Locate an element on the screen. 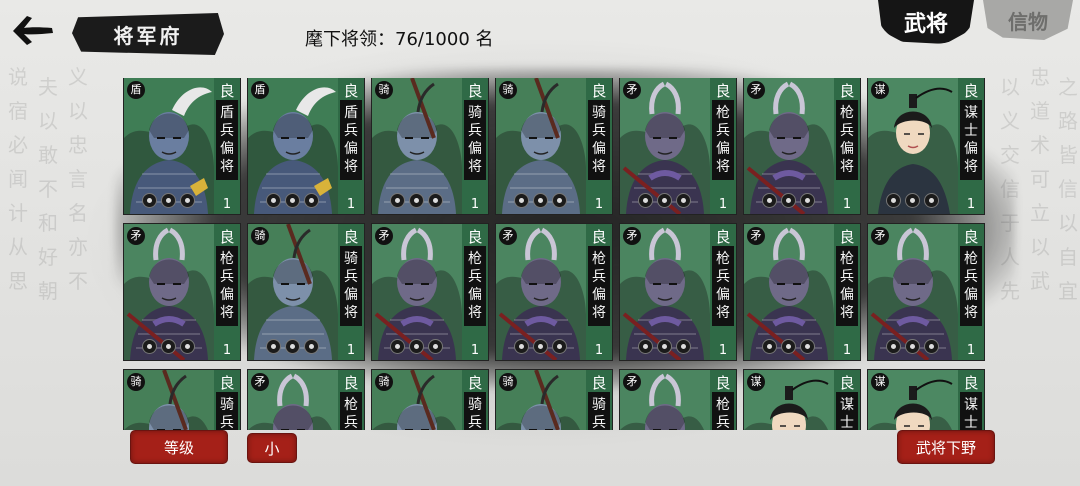  dismiss-general-button: 武将下野 is located at coordinates (946, 447).